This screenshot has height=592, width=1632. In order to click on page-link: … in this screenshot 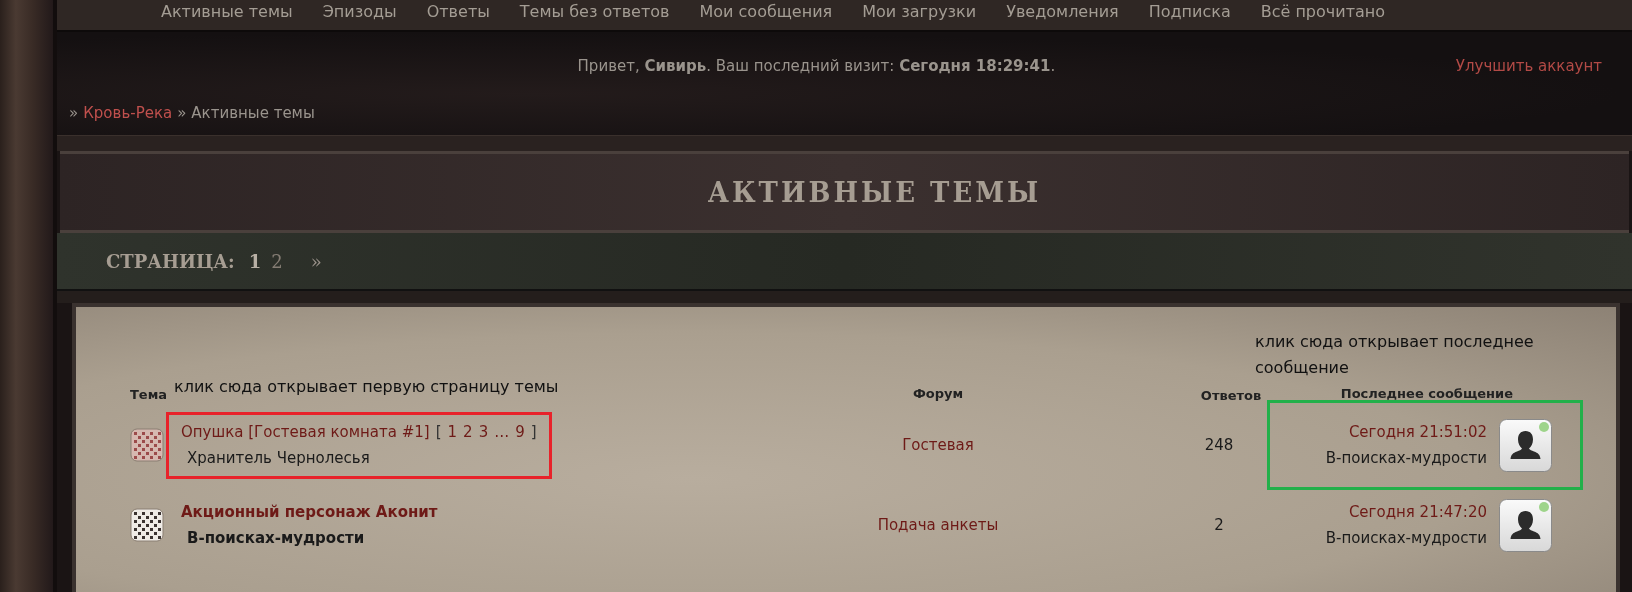, I will do `click(502, 431)`.